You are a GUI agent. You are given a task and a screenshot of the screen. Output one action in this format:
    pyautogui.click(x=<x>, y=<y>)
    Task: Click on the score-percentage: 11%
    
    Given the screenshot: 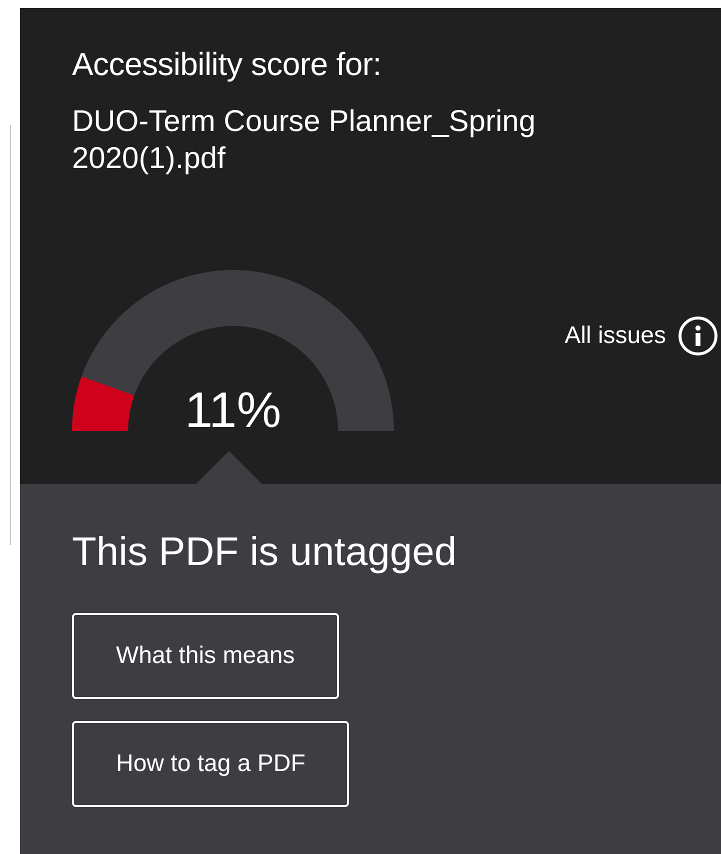 What is the action you would take?
    pyautogui.click(x=233, y=410)
    